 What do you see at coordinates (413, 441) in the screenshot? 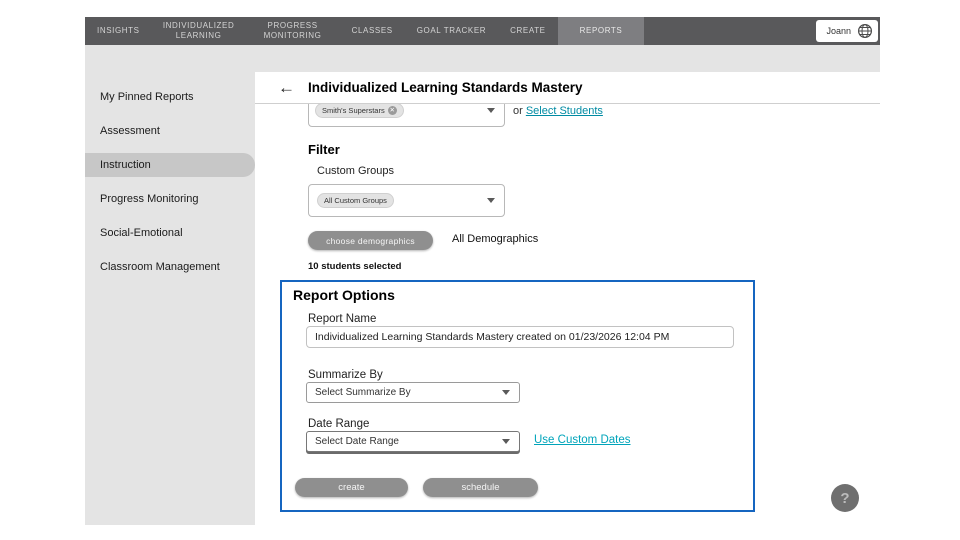
I see `date-range-dropdown: Select Date Range` at bounding box center [413, 441].